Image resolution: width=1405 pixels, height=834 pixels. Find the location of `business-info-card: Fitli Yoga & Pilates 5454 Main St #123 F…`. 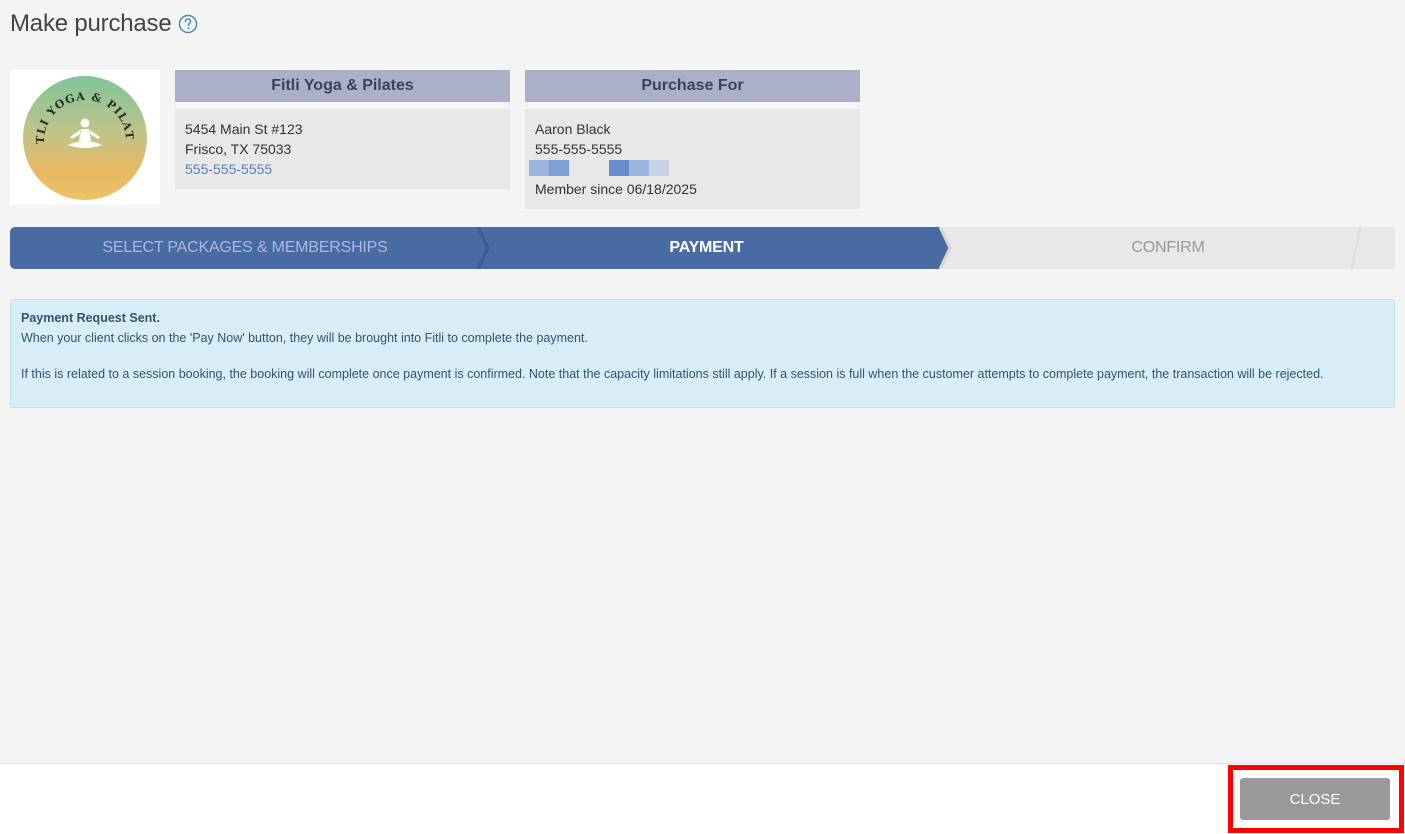

business-info-card: Fitli Yoga & Pilates 5454 Main St #123 F… is located at coordinates (342, 129).